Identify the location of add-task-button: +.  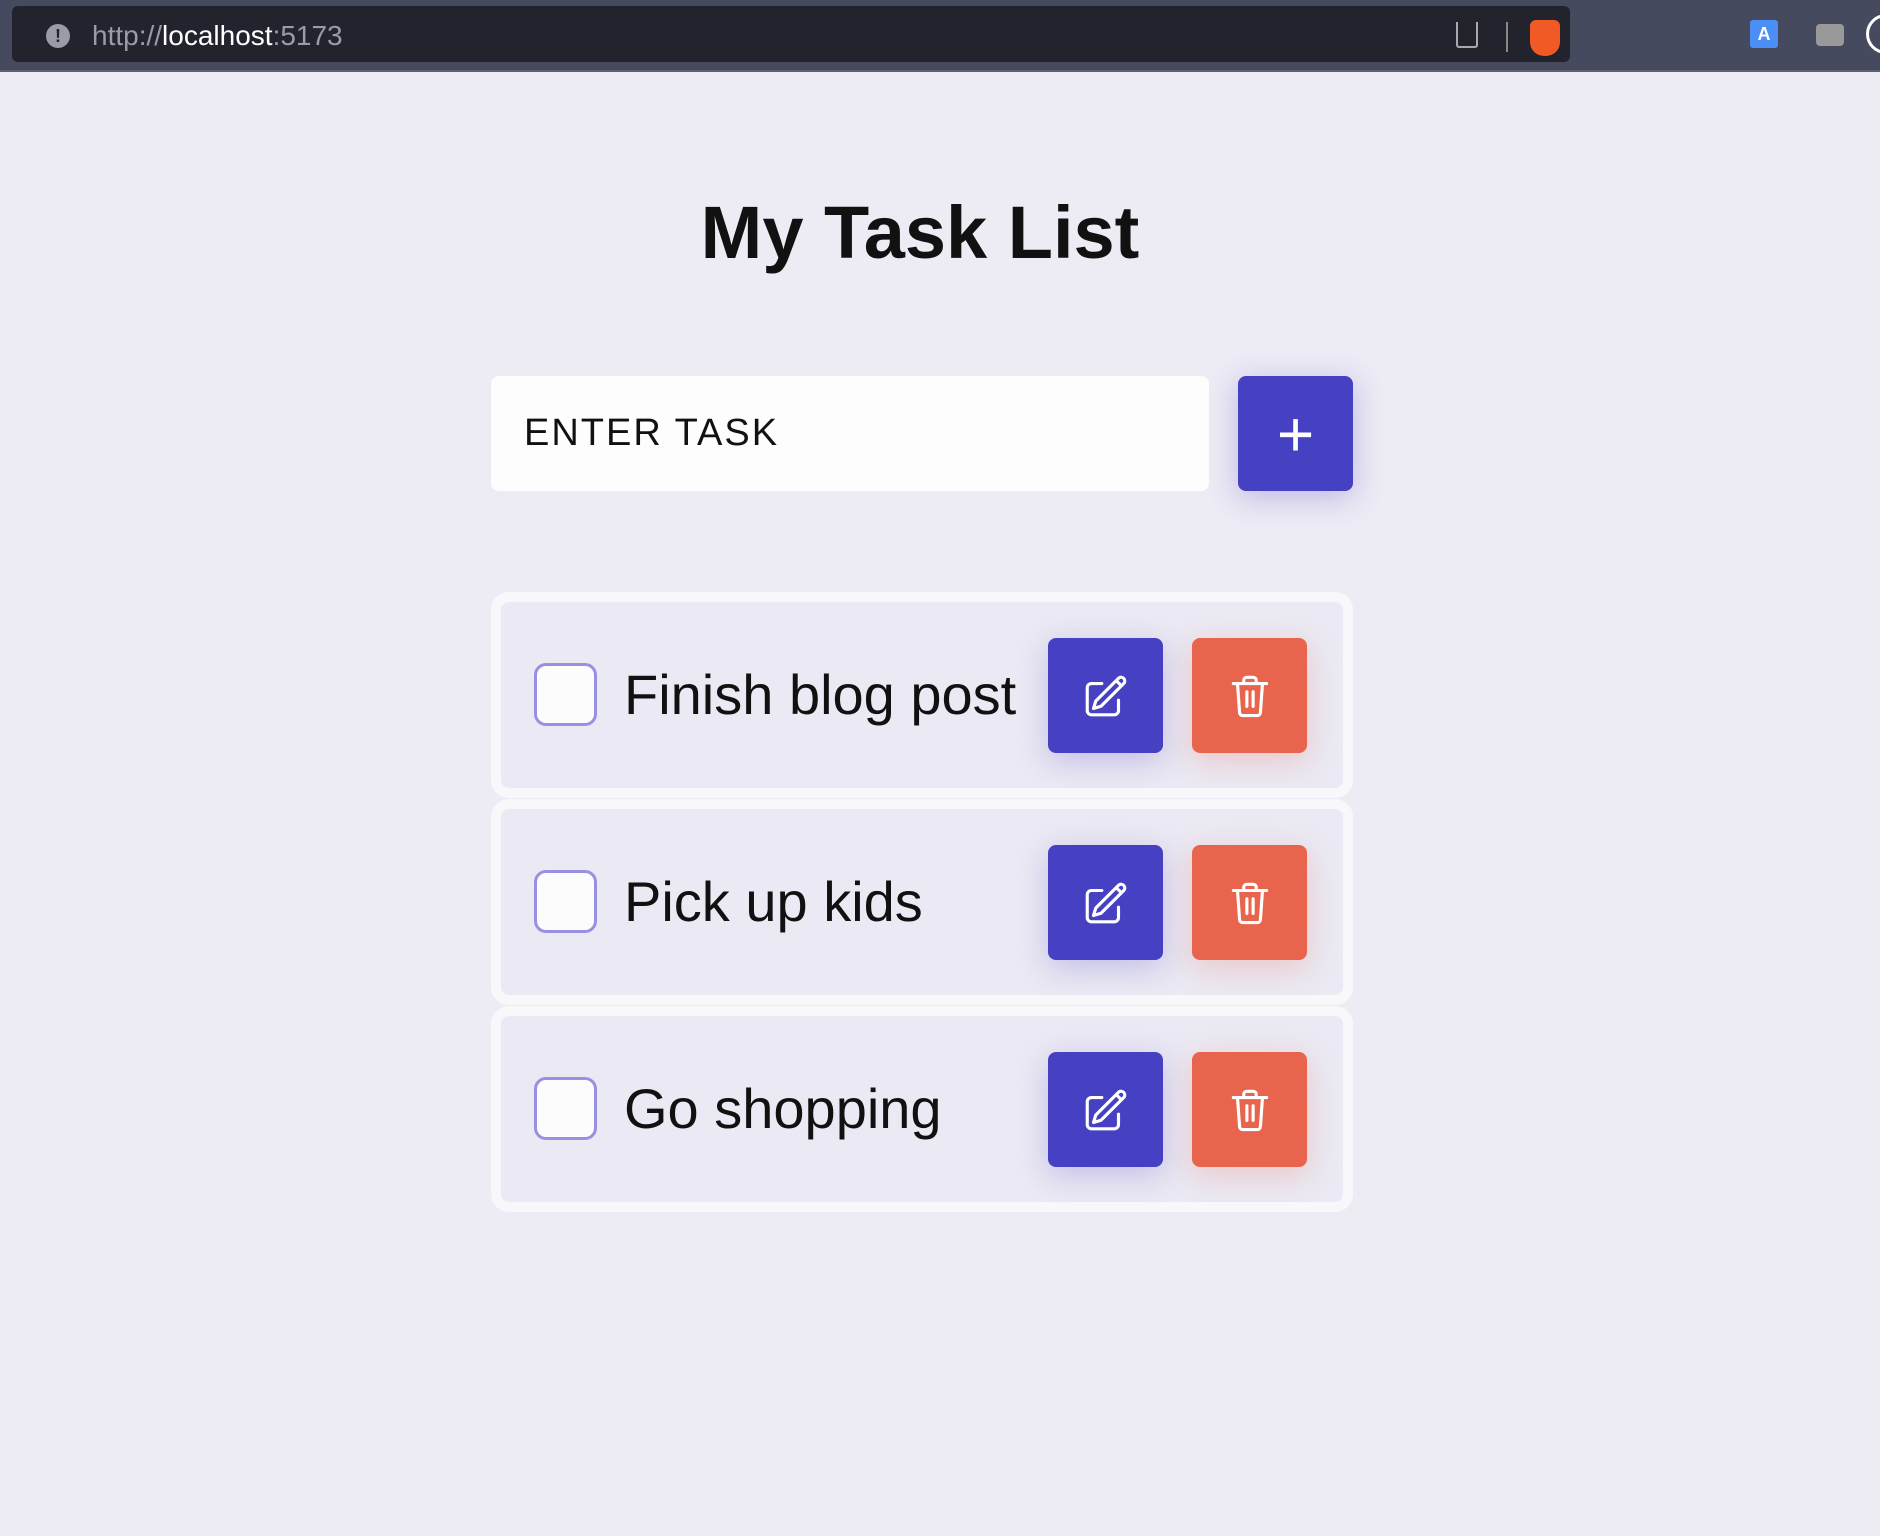
(1295, 433).